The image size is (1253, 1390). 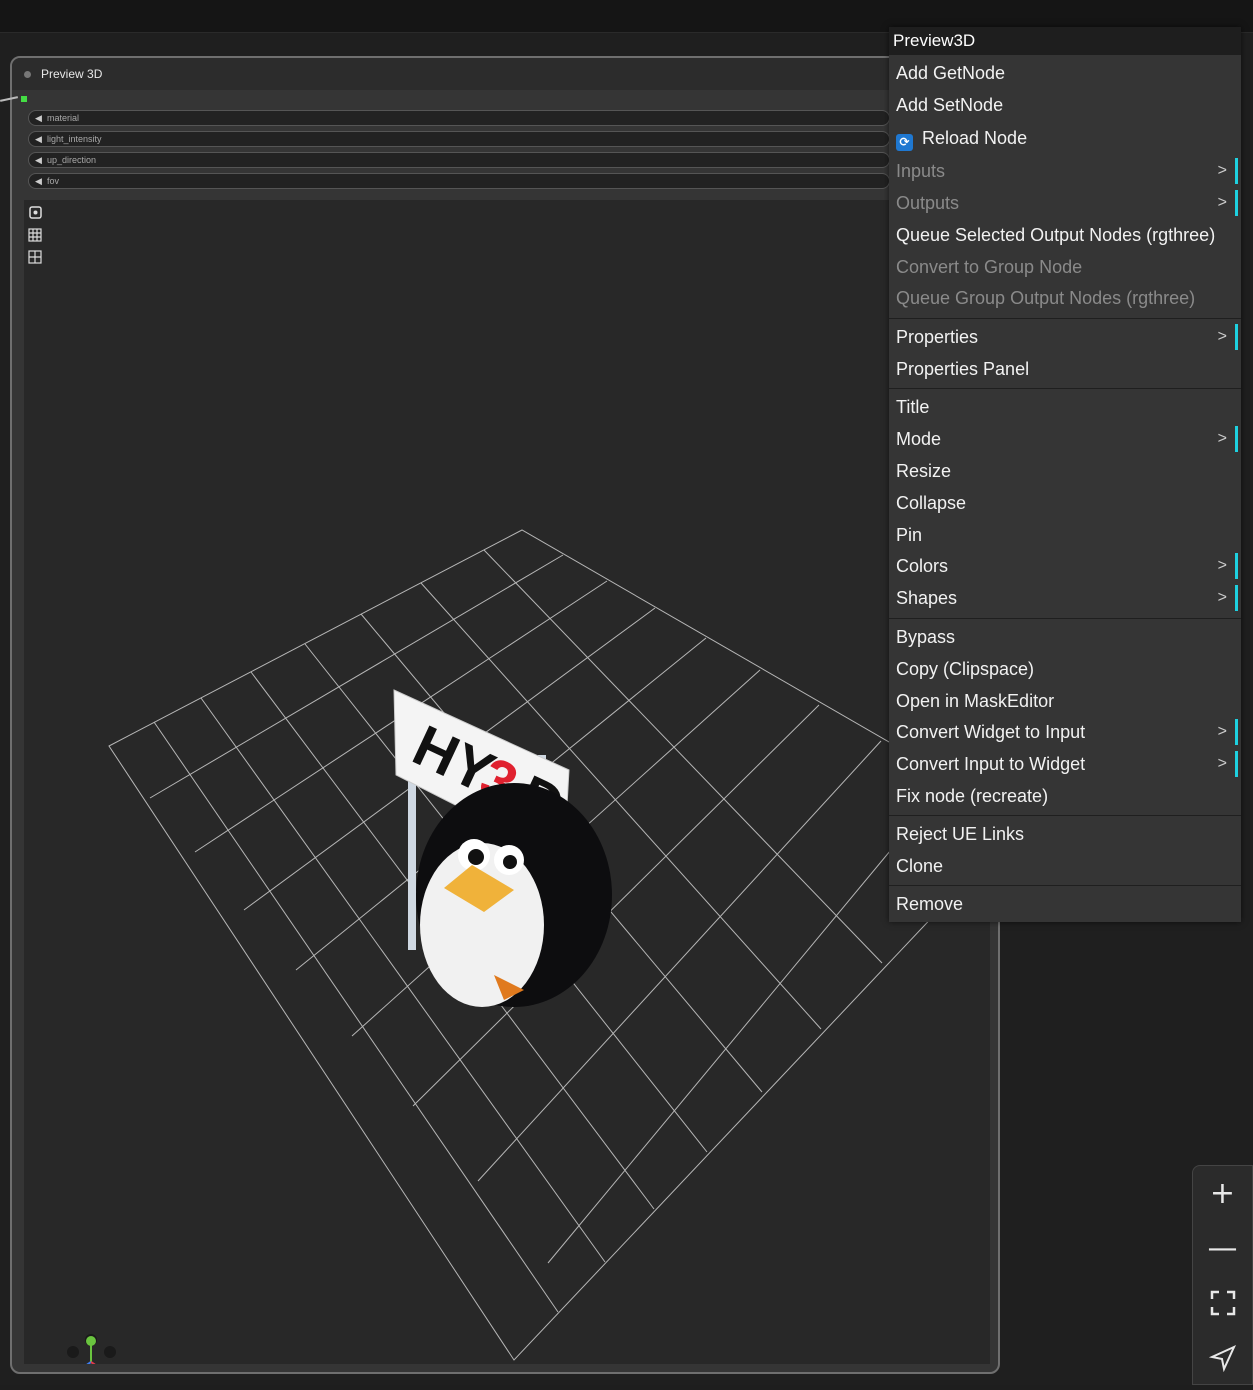 What do you see at coordinates (1065, 535) in the screenshot?
I see `menu-item-pin: Pin` at bounding box center [1065, 535].